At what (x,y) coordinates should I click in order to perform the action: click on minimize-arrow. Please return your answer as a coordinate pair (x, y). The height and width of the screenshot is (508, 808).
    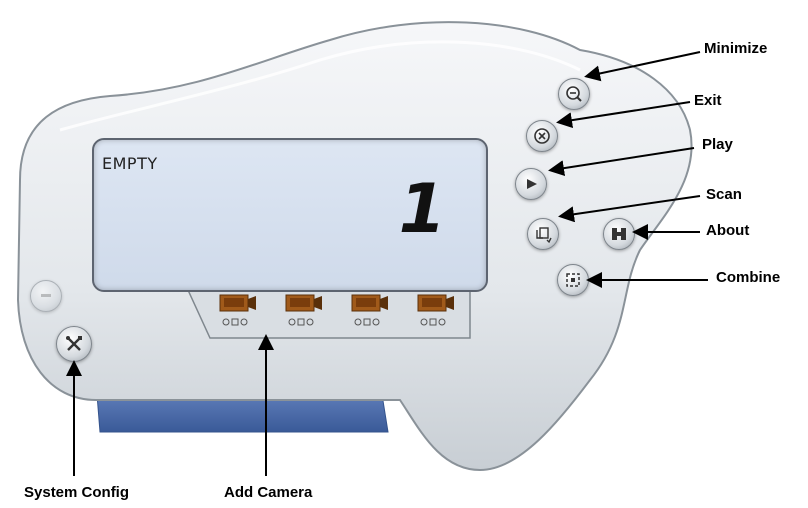
    Looking at the image, I should click on (642, 66).